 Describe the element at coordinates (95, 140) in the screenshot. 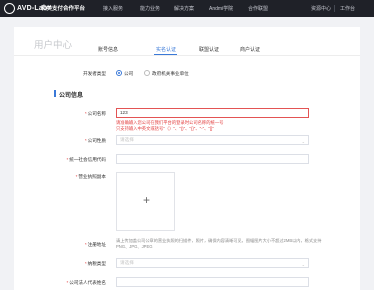

I see `company-nature-label: *公司性质` at that location.